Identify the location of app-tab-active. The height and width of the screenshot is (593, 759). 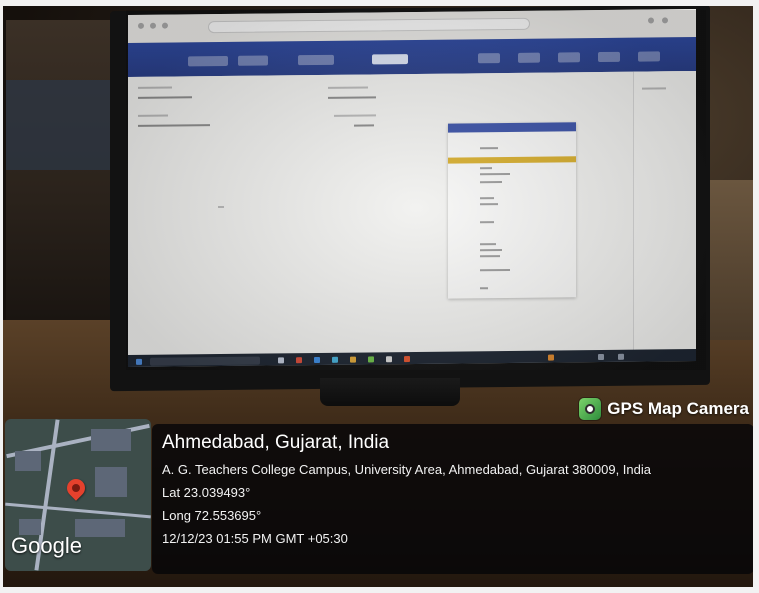
(390, 59).